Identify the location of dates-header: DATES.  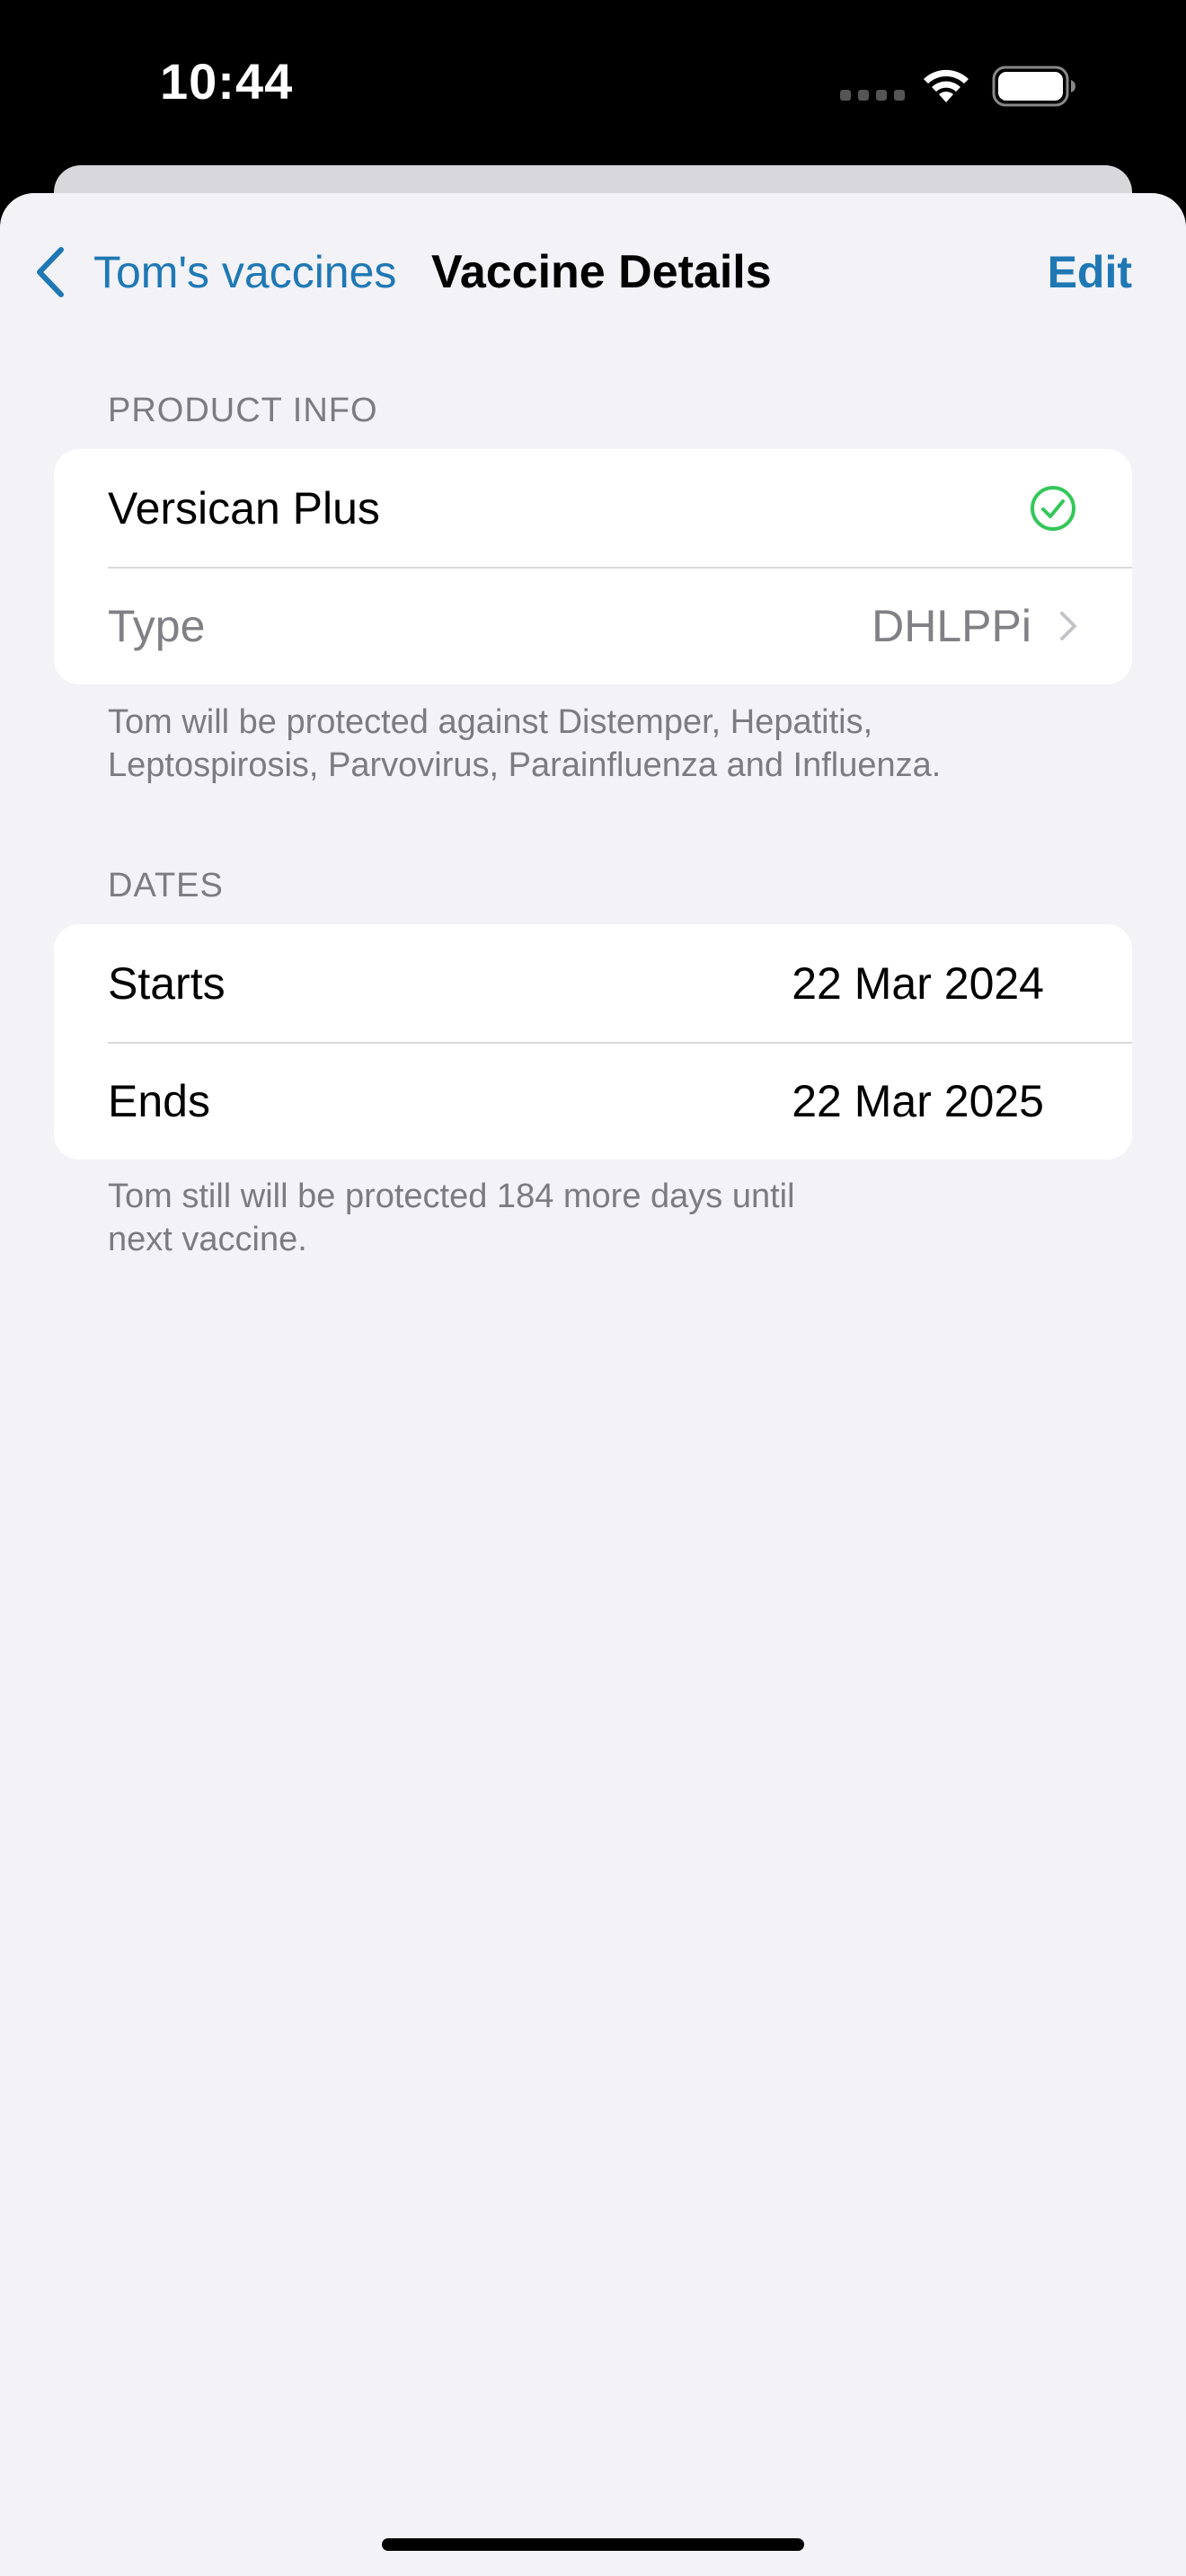
(166, 885).